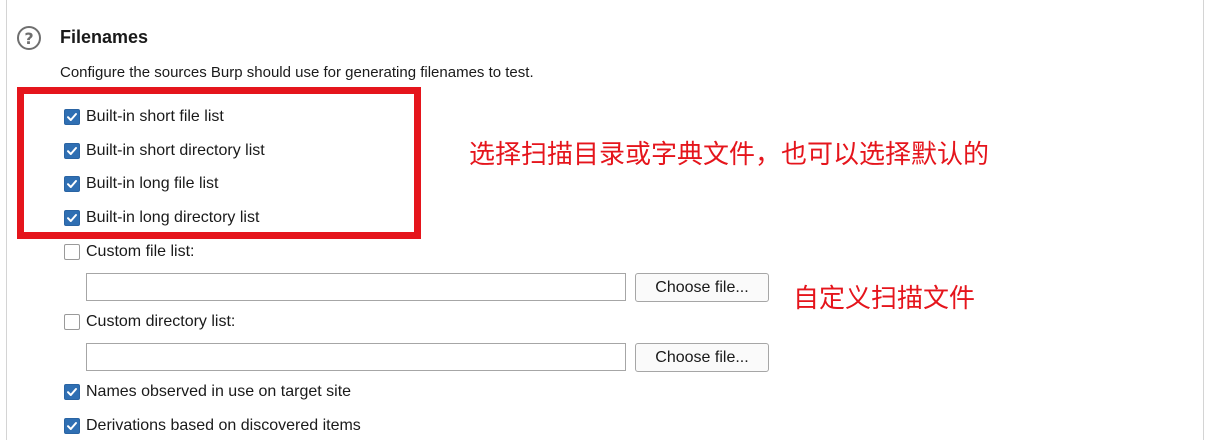 The image size is (1210, 440). What do you see at coordinates (140, 251) in the screenshot?
I see `option-label: Custom file list:` at bounding box center [140, 251].